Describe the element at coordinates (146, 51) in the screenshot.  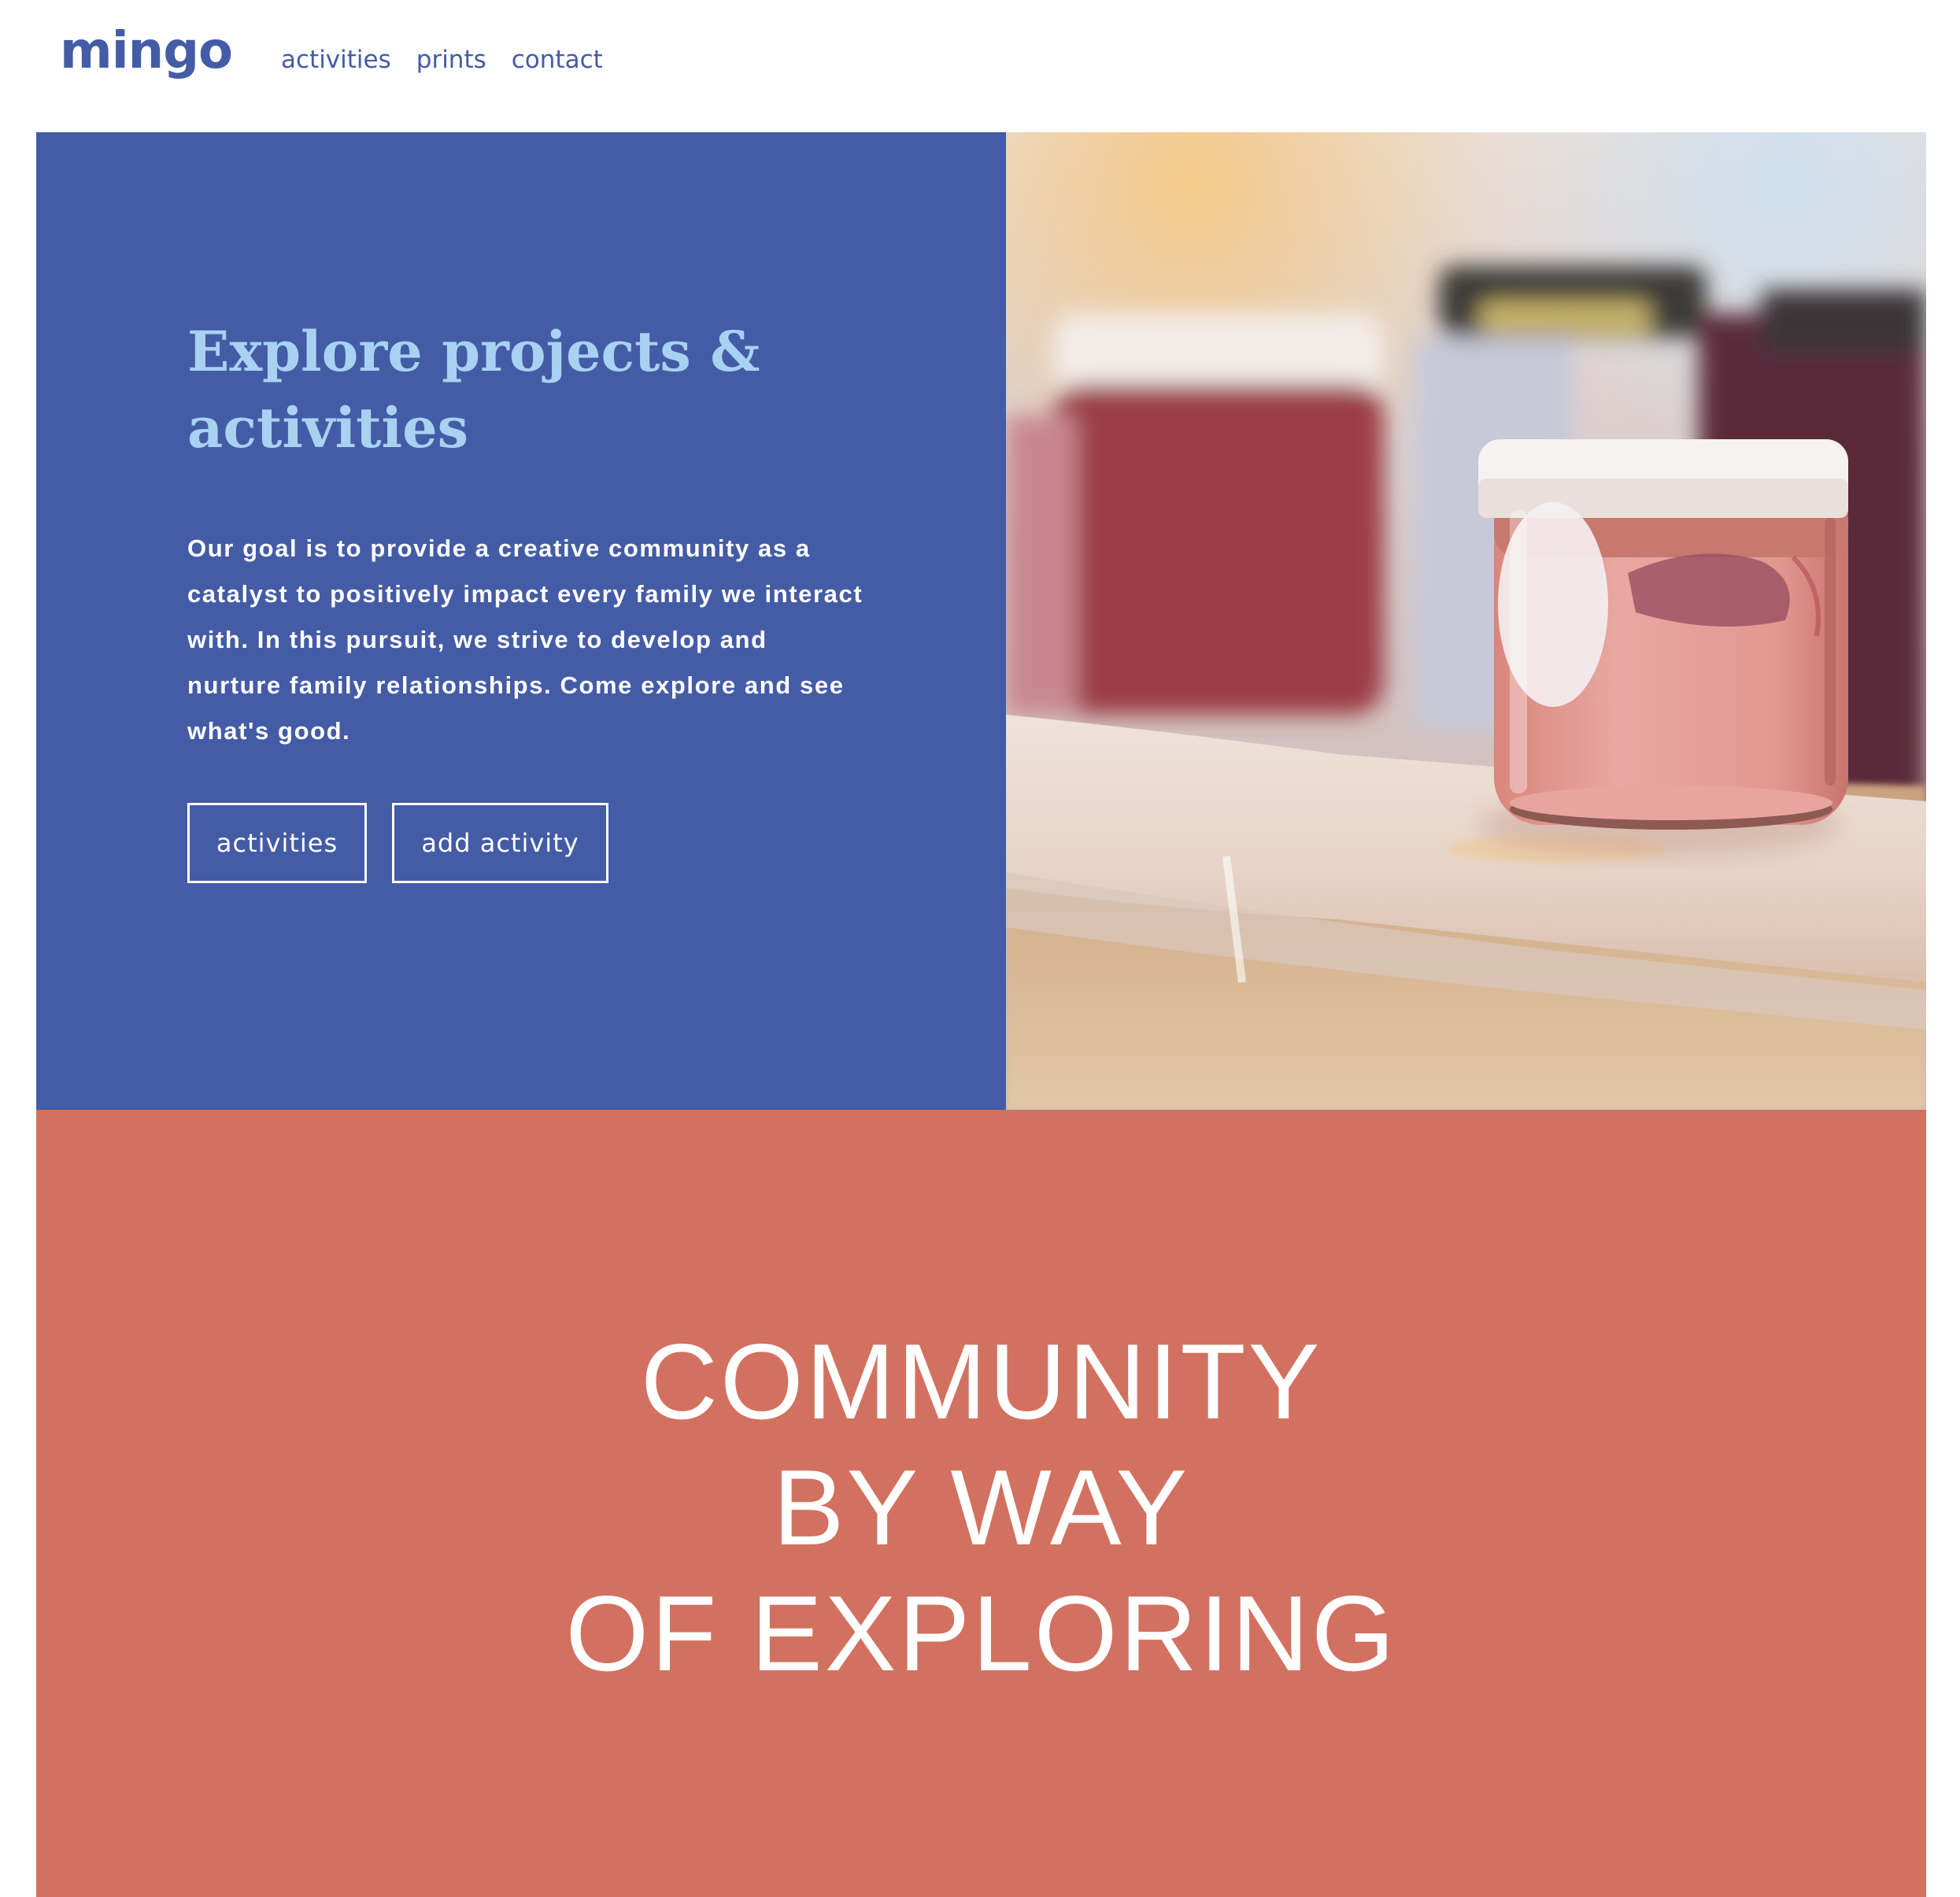
I see `logo: mingo` at that location.